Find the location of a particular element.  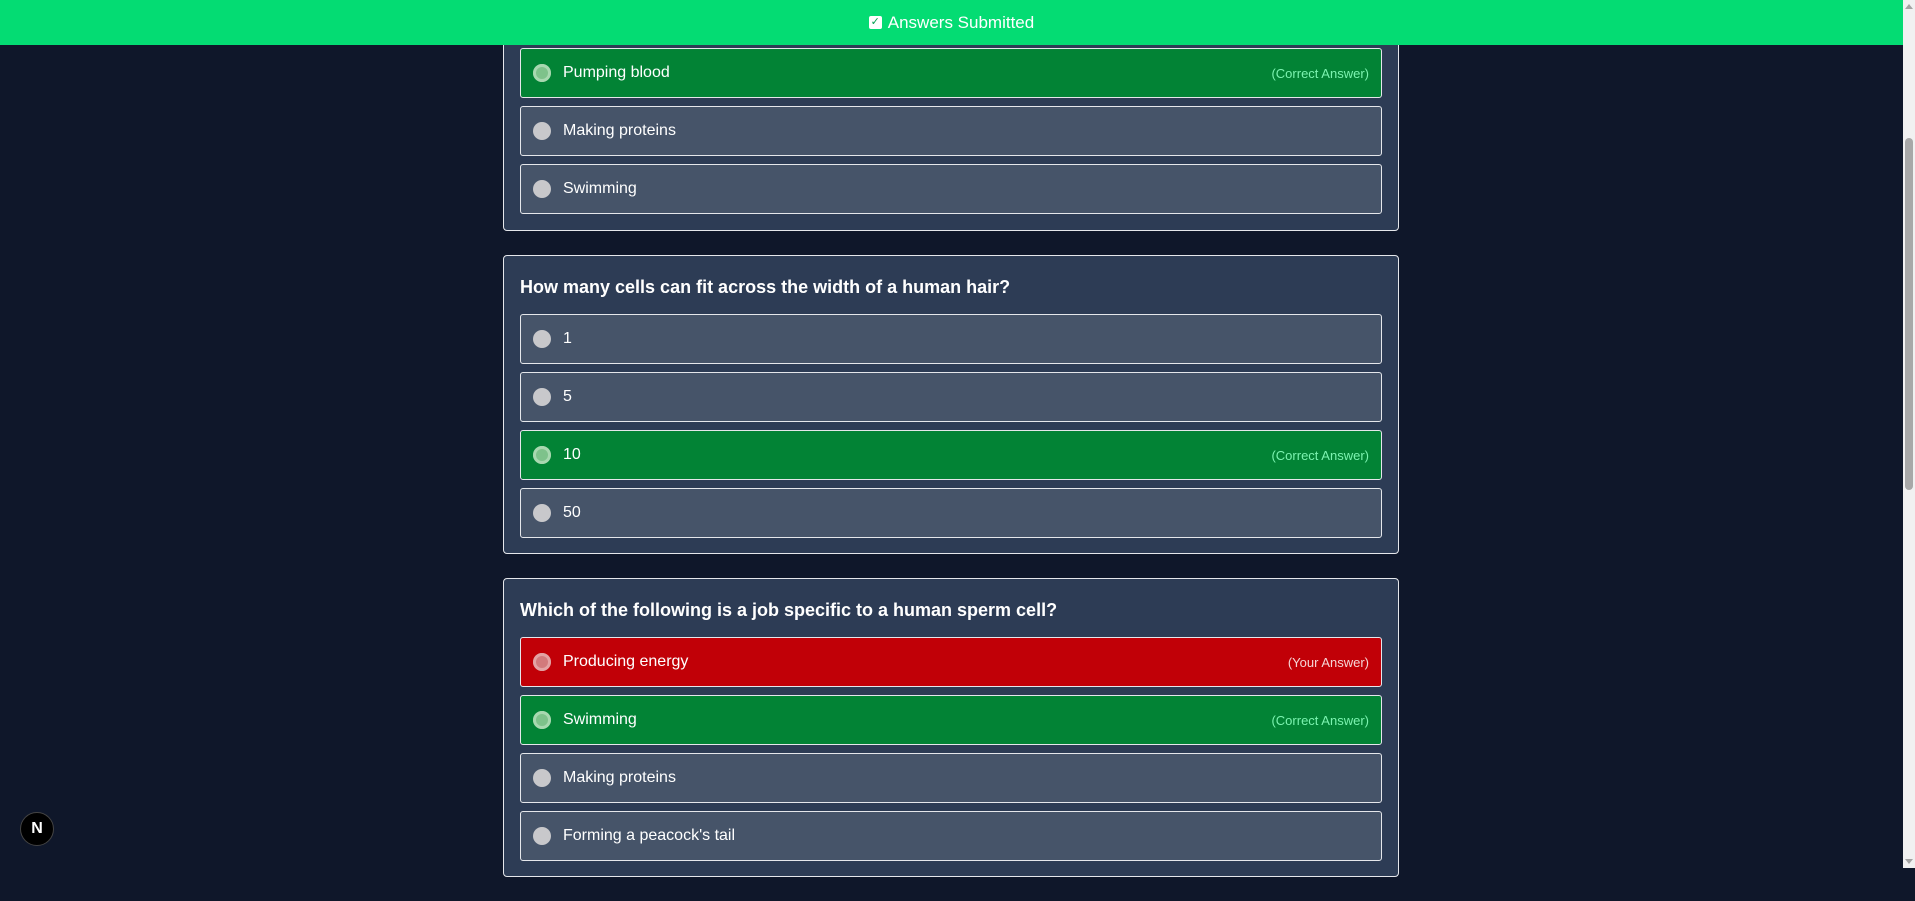

option-label: Pumping blood is located at coordinates (616, 72).